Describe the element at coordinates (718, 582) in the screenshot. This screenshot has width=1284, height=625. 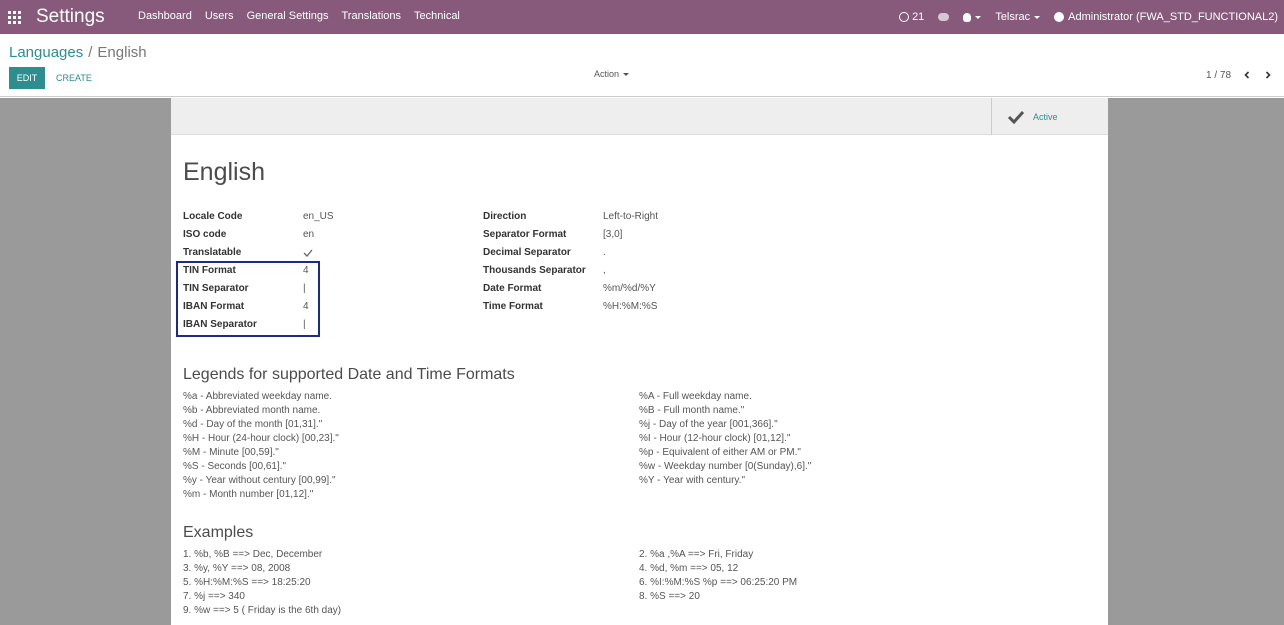
I see `example-item: 6. %I:%M:%S %p ==> 06:25:20 PM` at that location.